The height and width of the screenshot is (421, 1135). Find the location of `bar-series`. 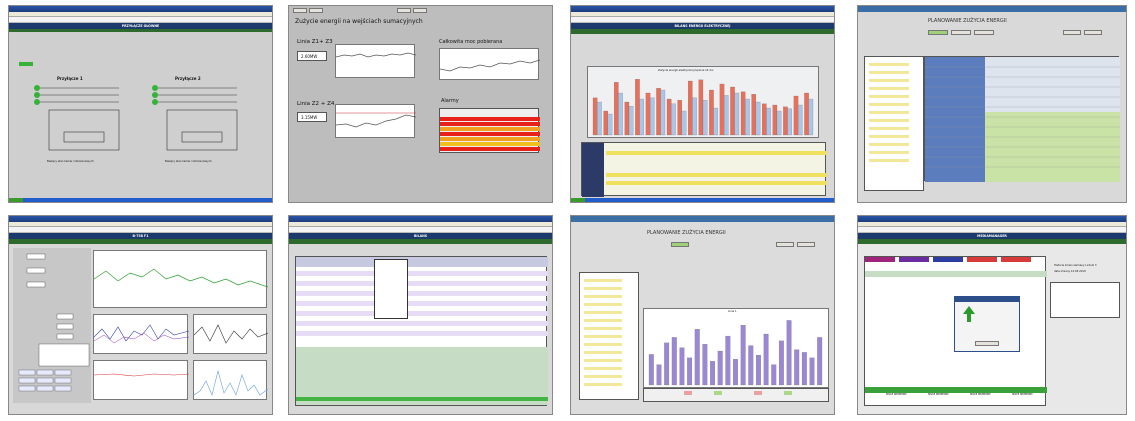

bar-series is located at coordinates (703, 107).